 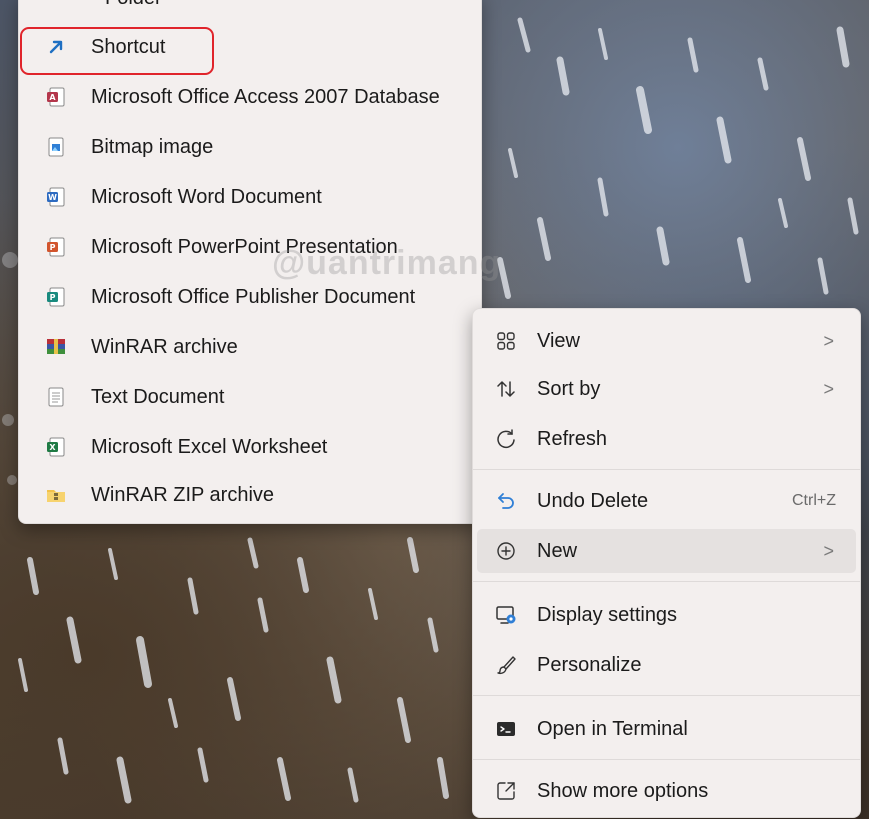 What do you see at coordinates (506, 439) in the screenshot?
I see `refresh-icon` at bounding box center [506, 439].